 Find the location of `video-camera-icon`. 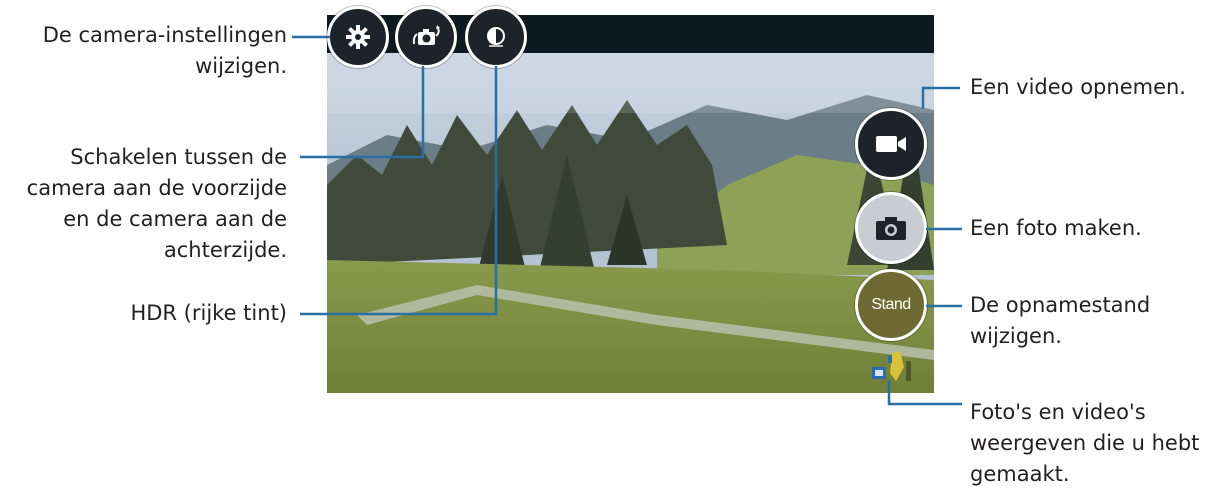

video-camera-icon is located at coordinates (891, 144).